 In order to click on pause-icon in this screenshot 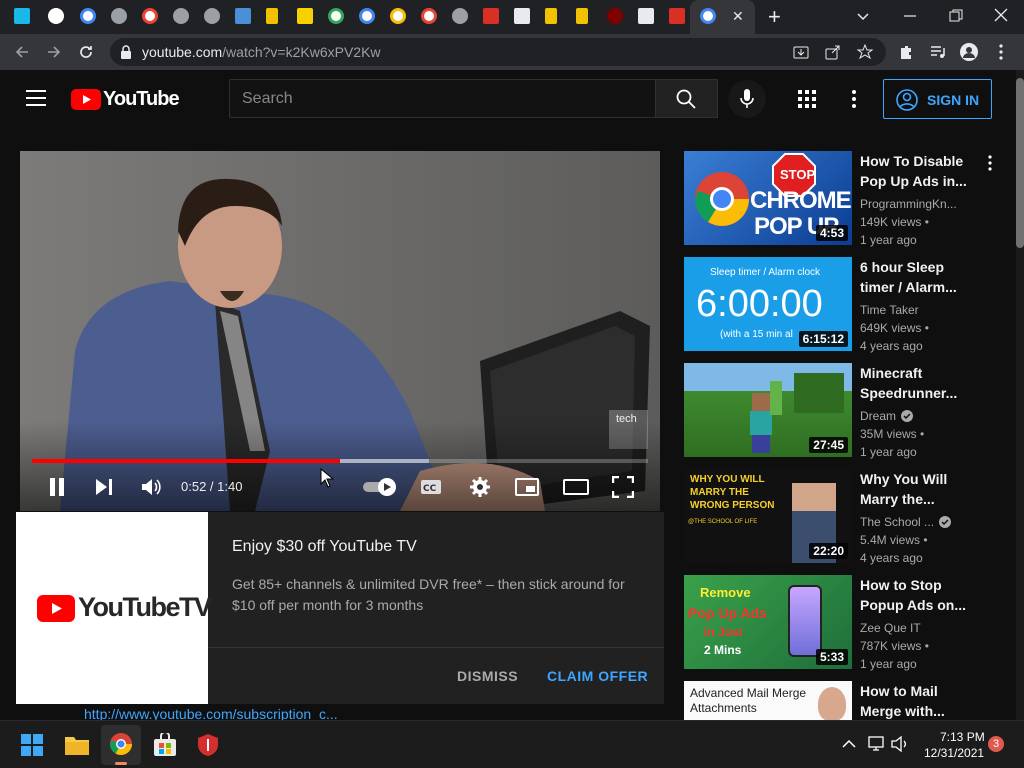, I will do `click(57, 487)`.